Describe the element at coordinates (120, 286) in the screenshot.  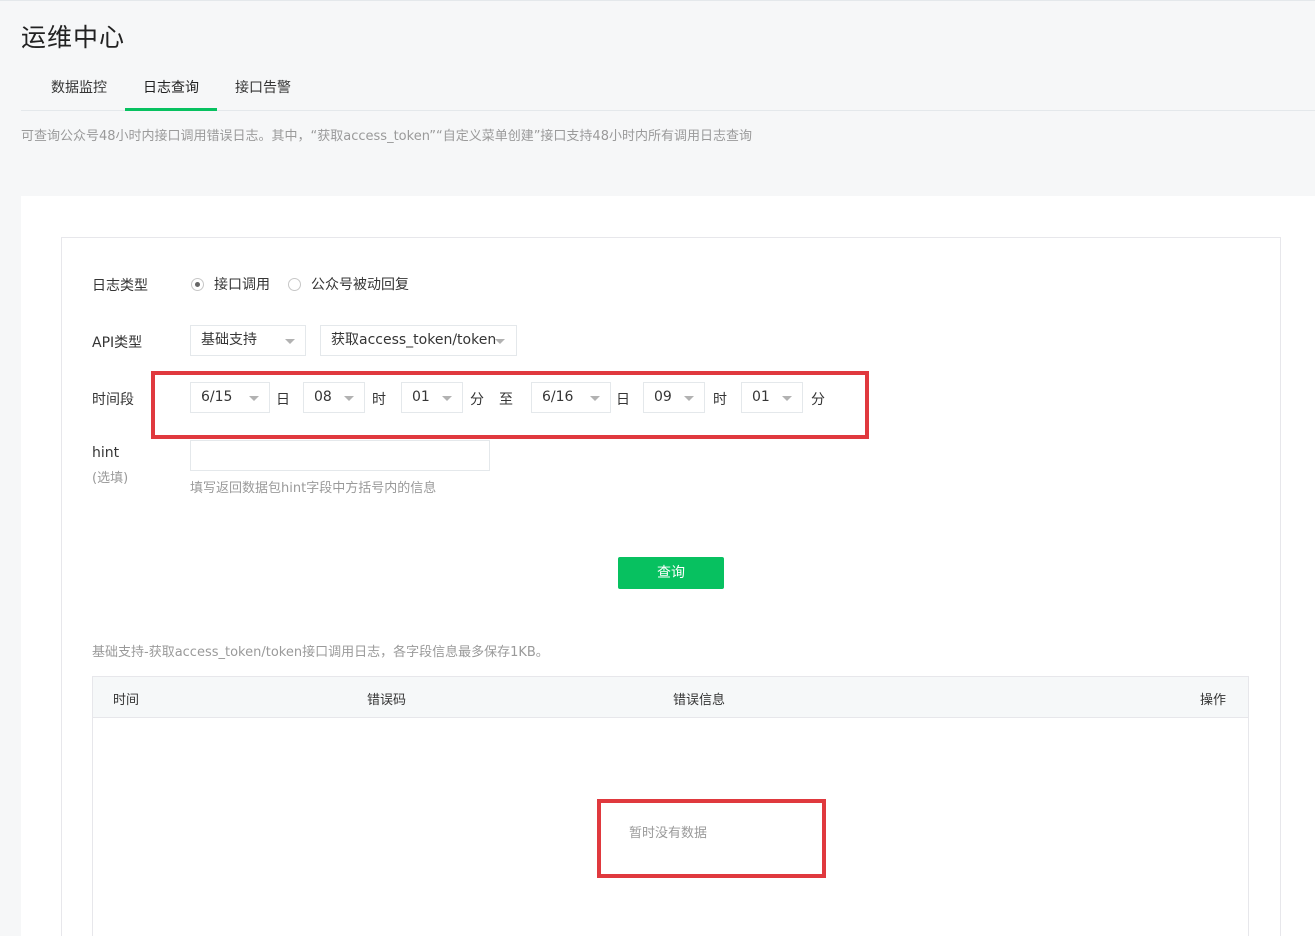
I see `log-type-label: 日志类型` at that location.